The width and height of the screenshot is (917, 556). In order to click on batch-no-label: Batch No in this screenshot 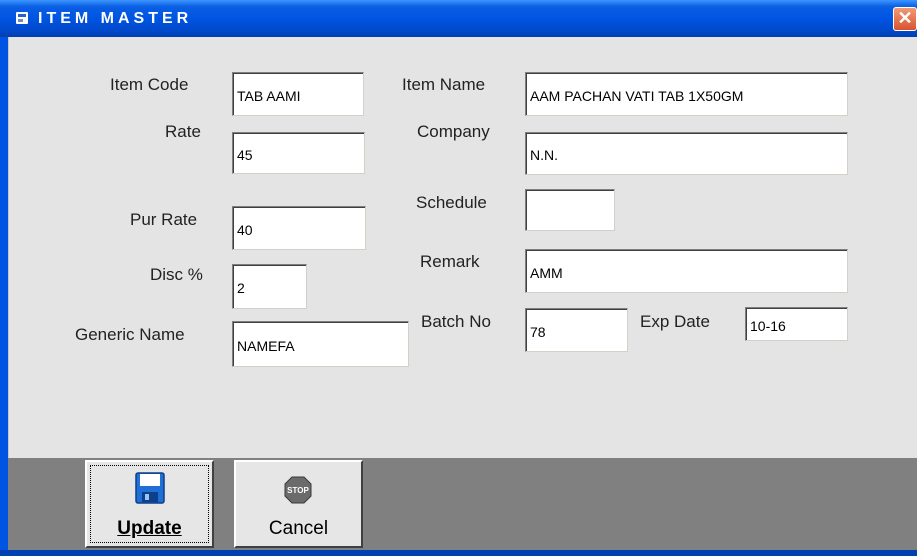, I will do `click(456, 321)`.